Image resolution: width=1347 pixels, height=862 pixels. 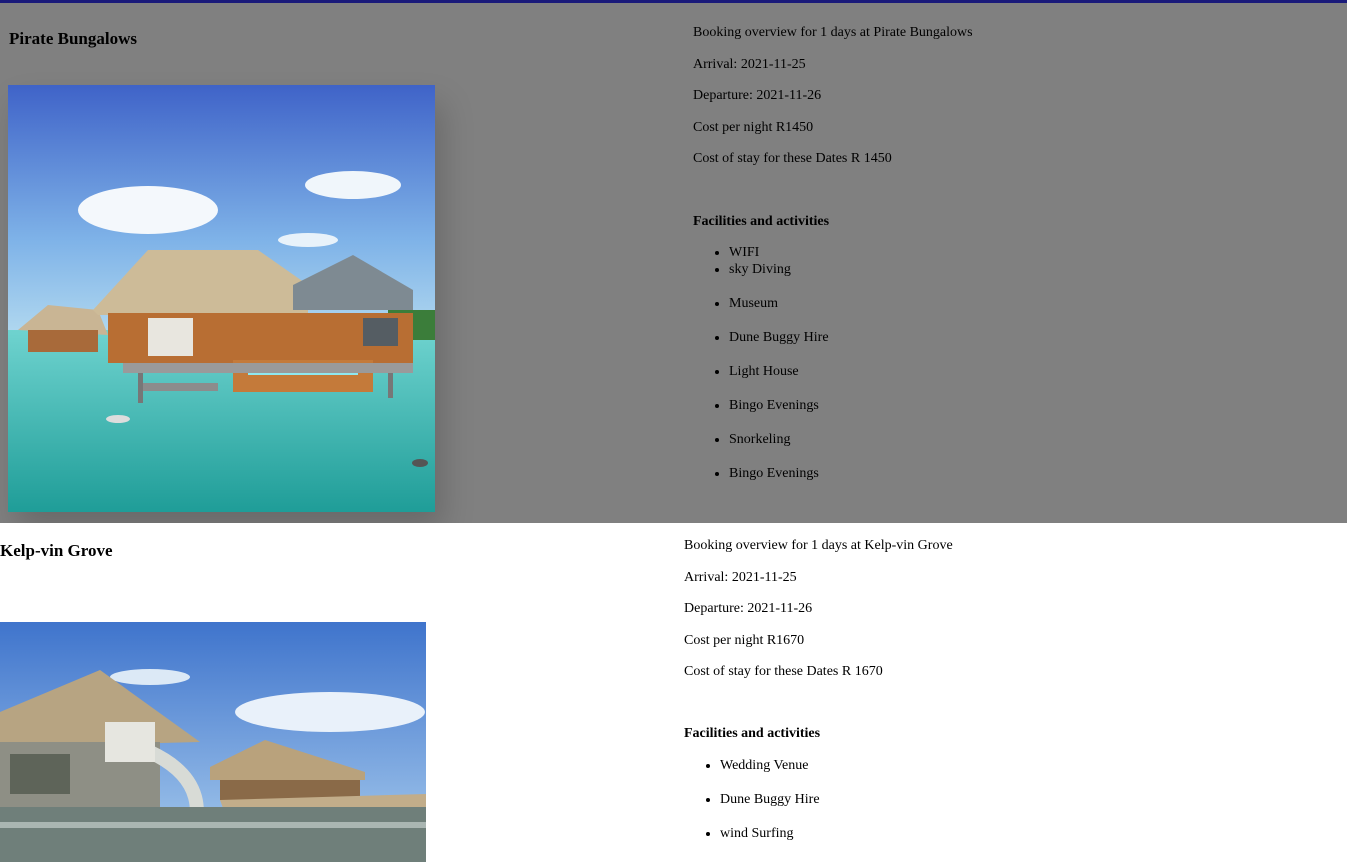 I want to click on facility-item: sky Diving, so click(x=779, y=270).